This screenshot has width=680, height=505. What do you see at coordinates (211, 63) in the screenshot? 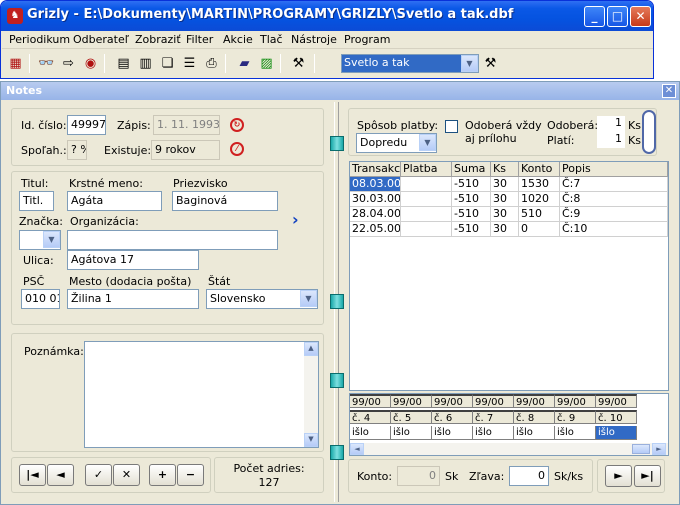
I see `printer-icon: ⎙` at bounding box center [211, 63].